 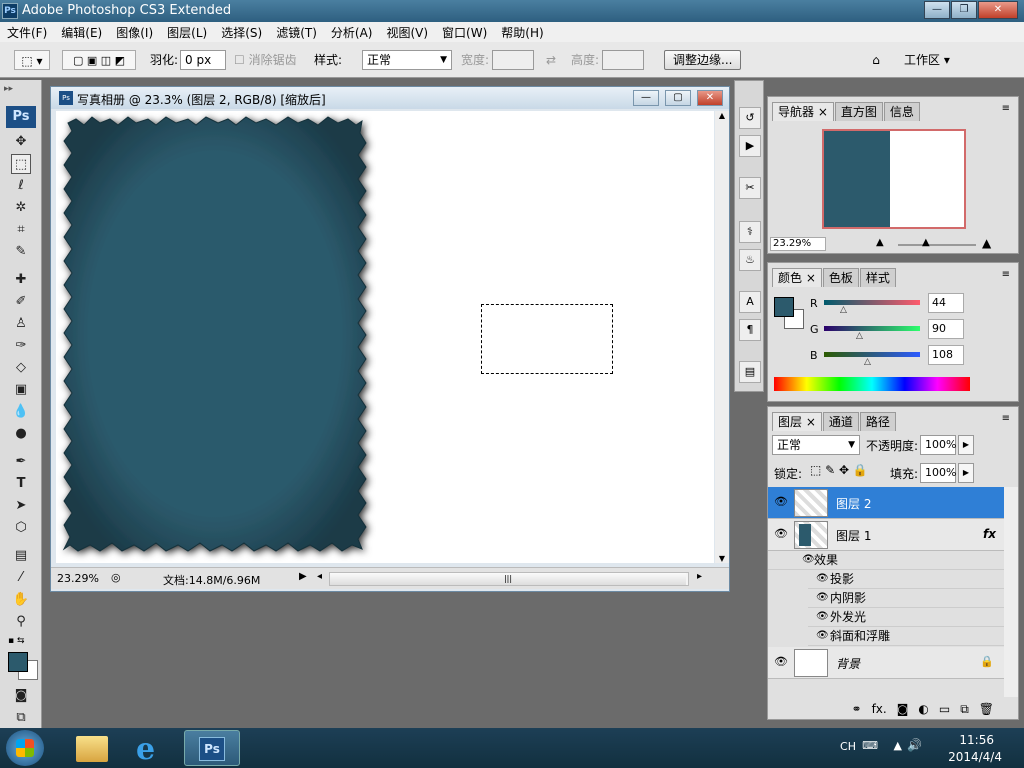 I want to click on color-spectrum-bar, so click(x=872, y=384).